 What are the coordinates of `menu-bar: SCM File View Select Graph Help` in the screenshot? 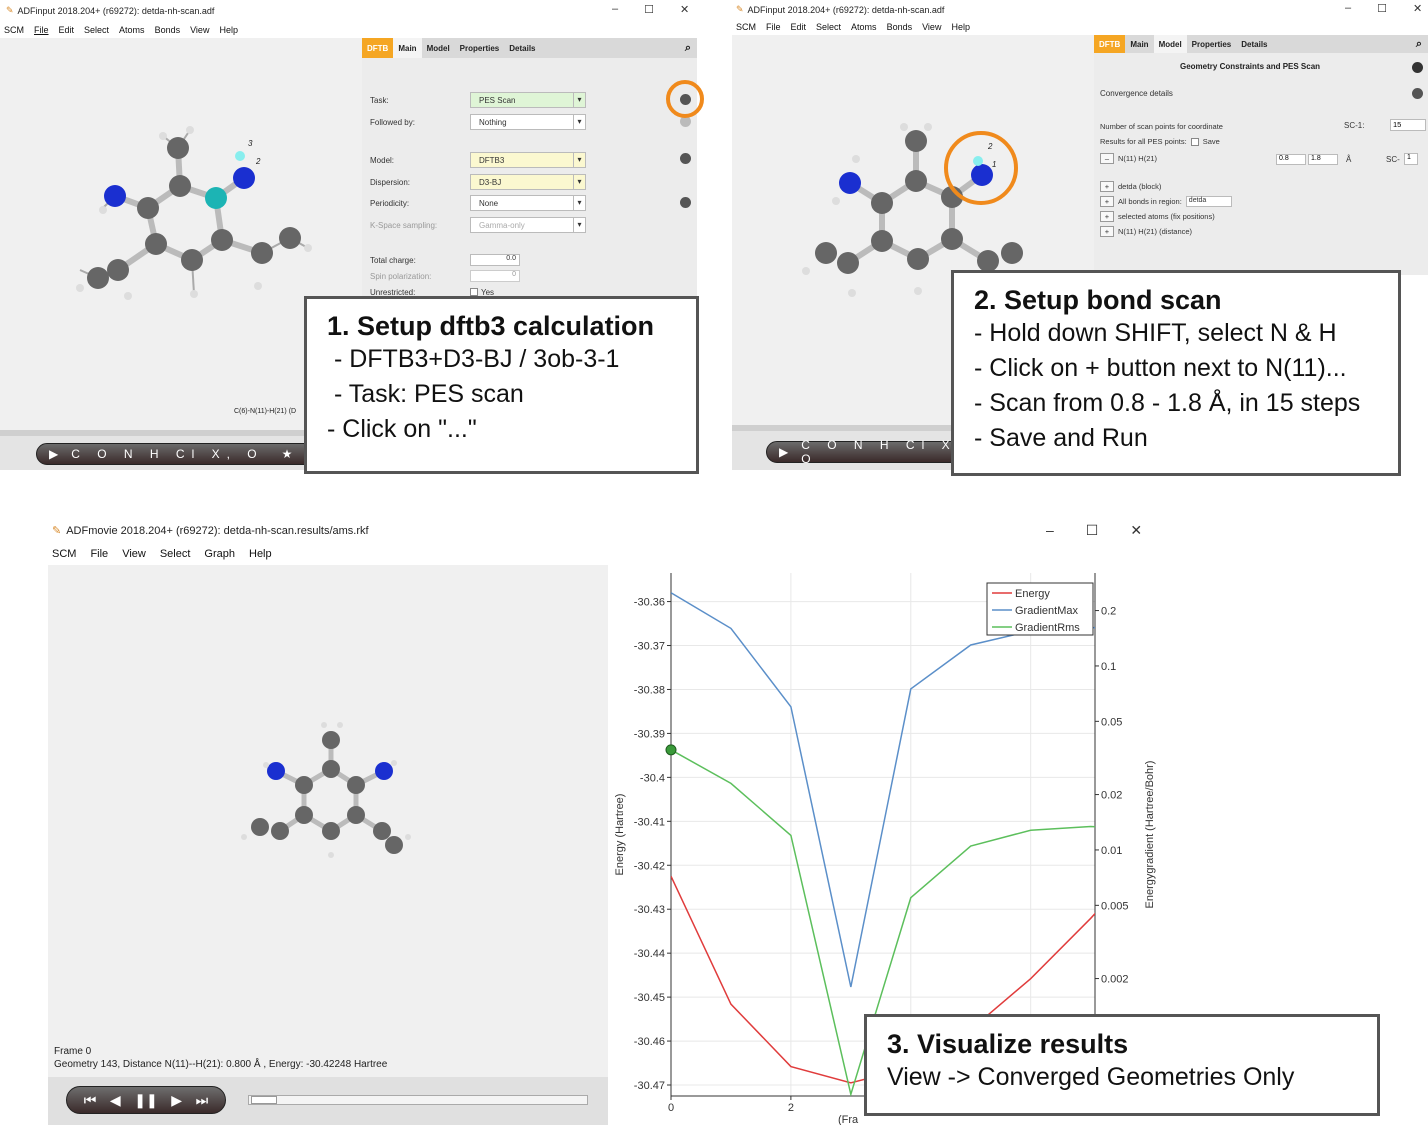 It's located at (162, 554).